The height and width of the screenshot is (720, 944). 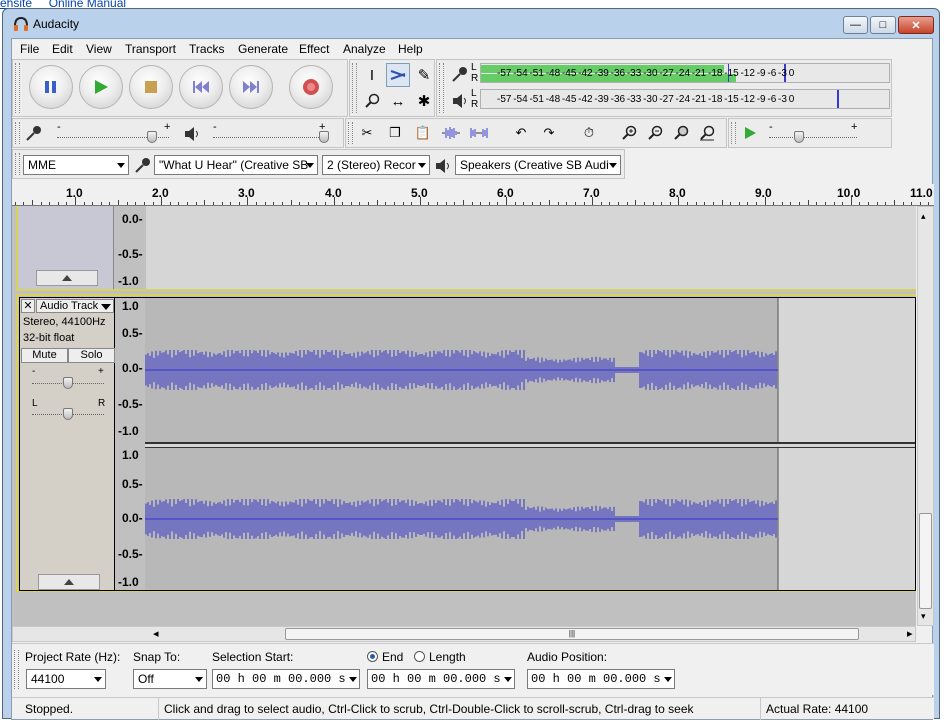 What do you see at coordinates (629, 133) in the screenshot?
I see `zoom-in-icon` at bounding box center [629, 133].